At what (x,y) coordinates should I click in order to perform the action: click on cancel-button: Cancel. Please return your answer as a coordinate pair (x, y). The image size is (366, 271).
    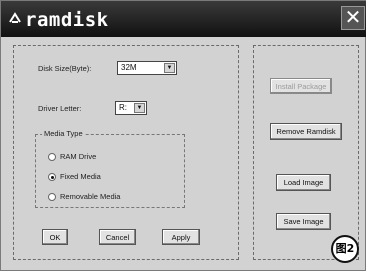
    Looking at the image, I should click on (117, 237).